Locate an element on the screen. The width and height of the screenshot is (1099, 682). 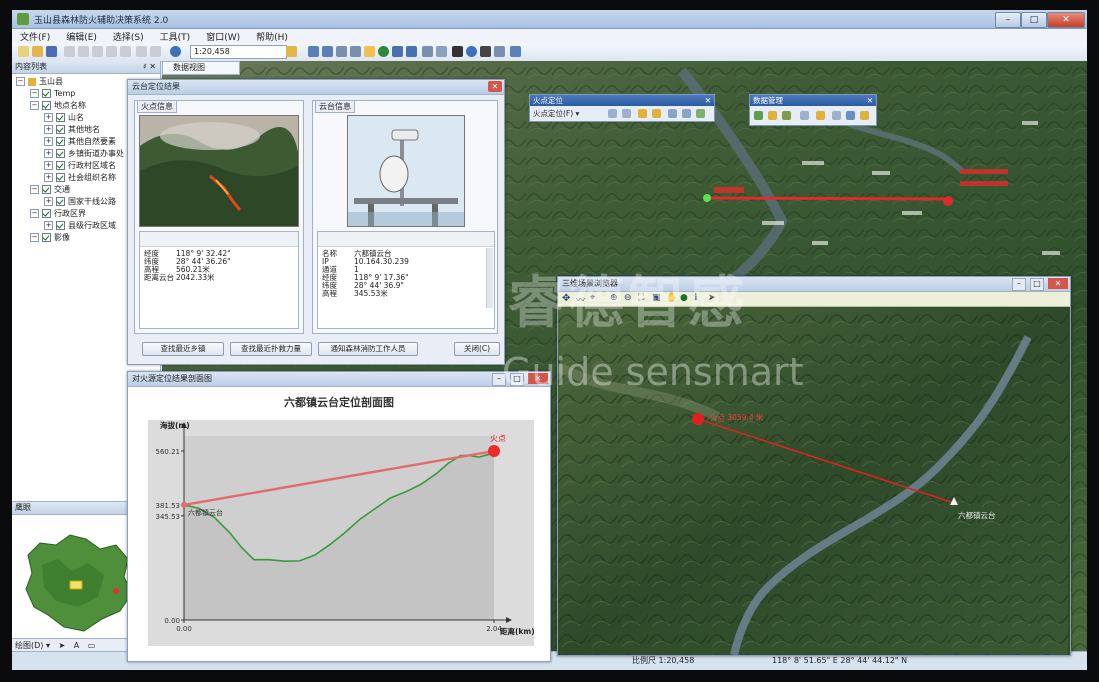
find-nearest-rescue-button: 查找最近扑救力量 is located at coordinates (271, 349).